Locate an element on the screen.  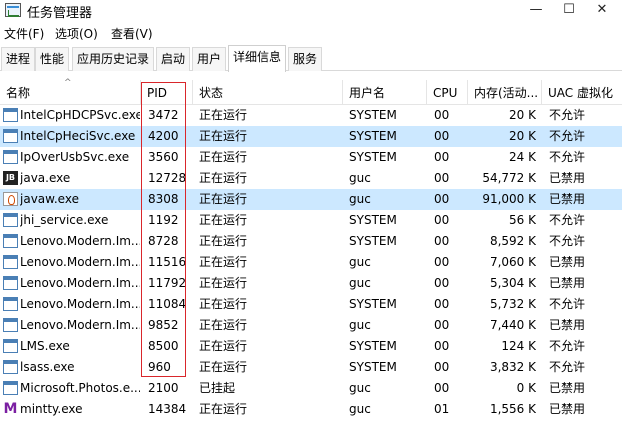
maximize-button: ☐ is located at coordinates (569, 11).